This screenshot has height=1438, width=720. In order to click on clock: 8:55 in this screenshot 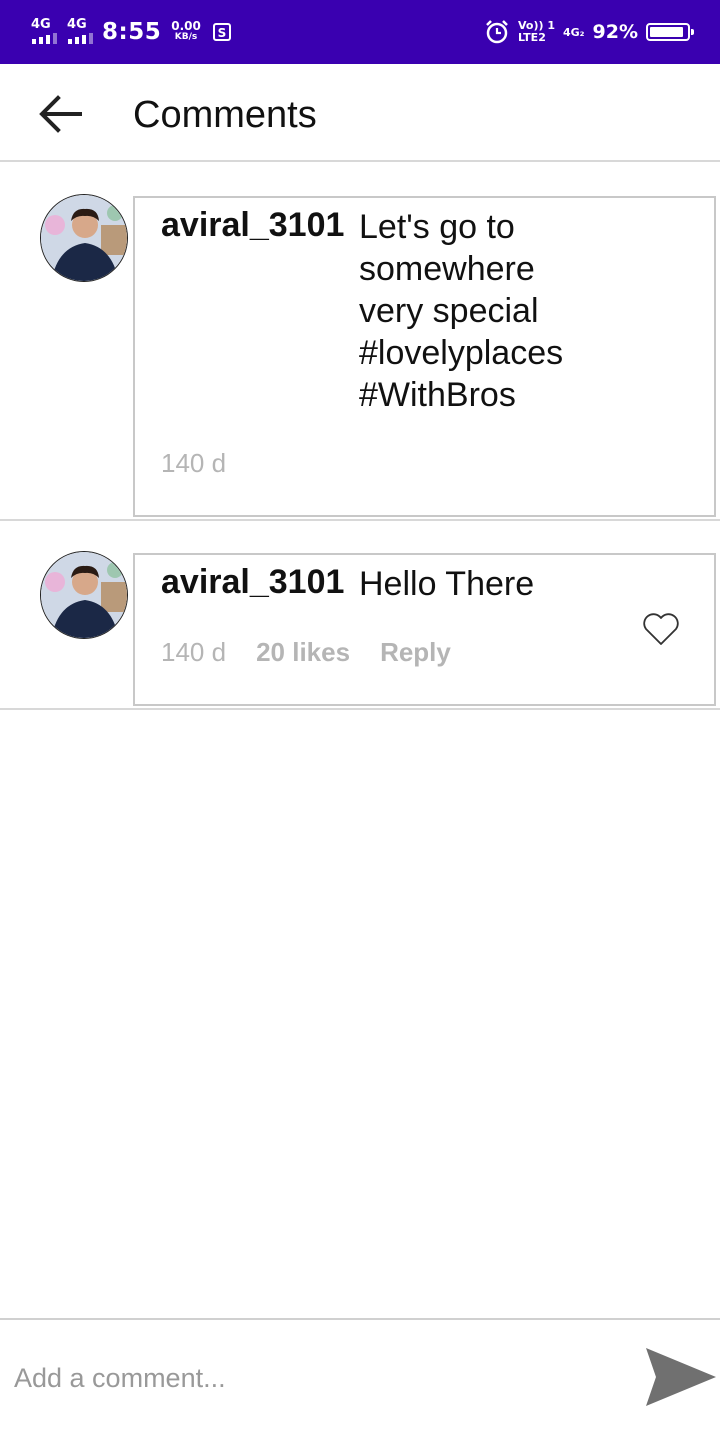, I will do `click(132, 32)`.